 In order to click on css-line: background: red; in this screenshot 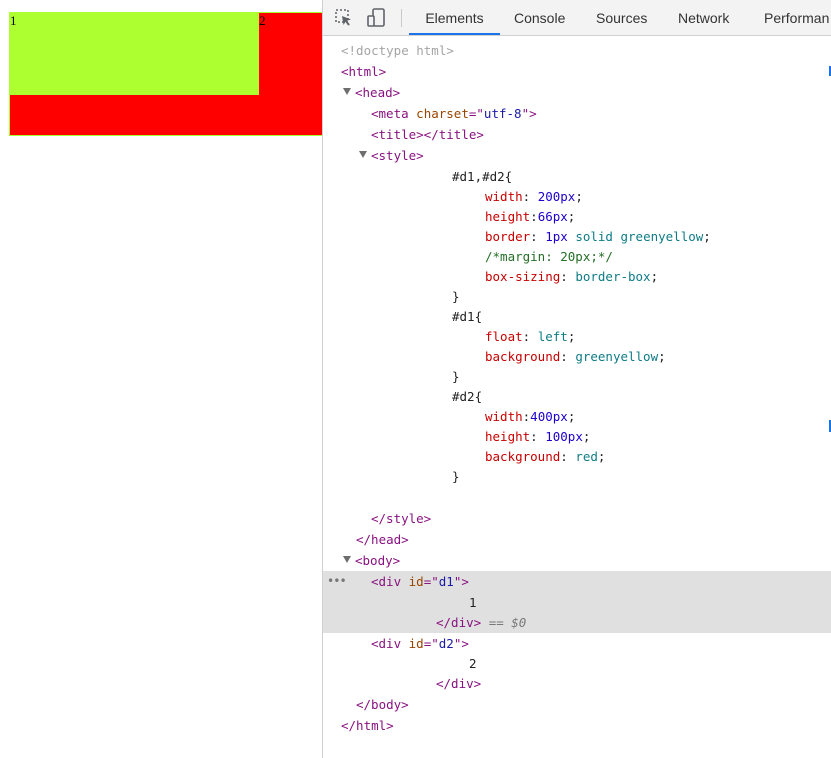, I will do `click(545, 456)`.